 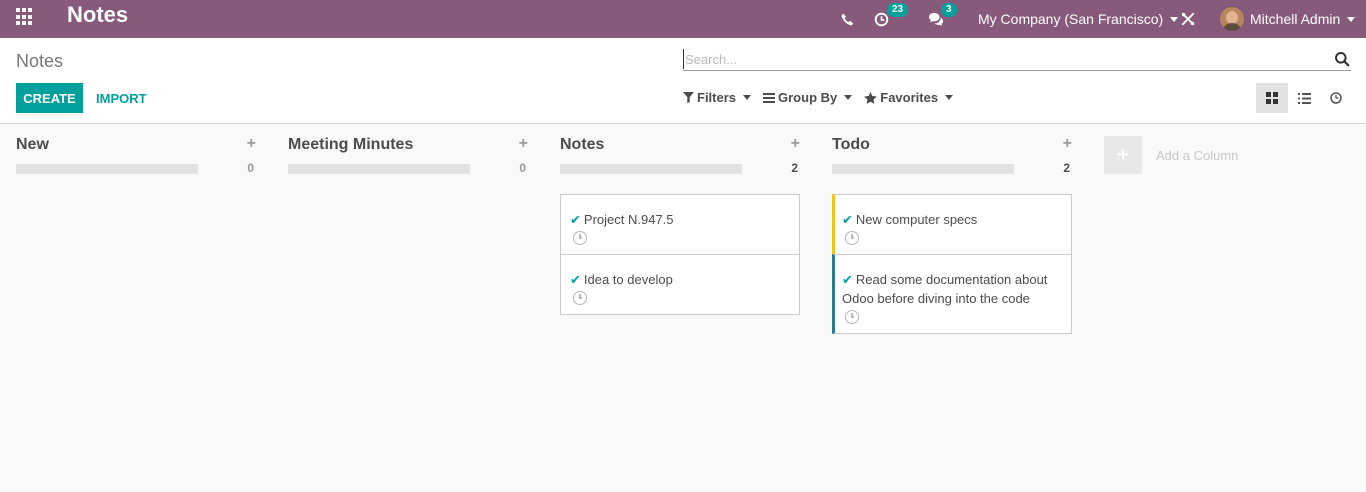 I want to click on kanban-card: ✔ New computer specs, so click(x=952, y=224).